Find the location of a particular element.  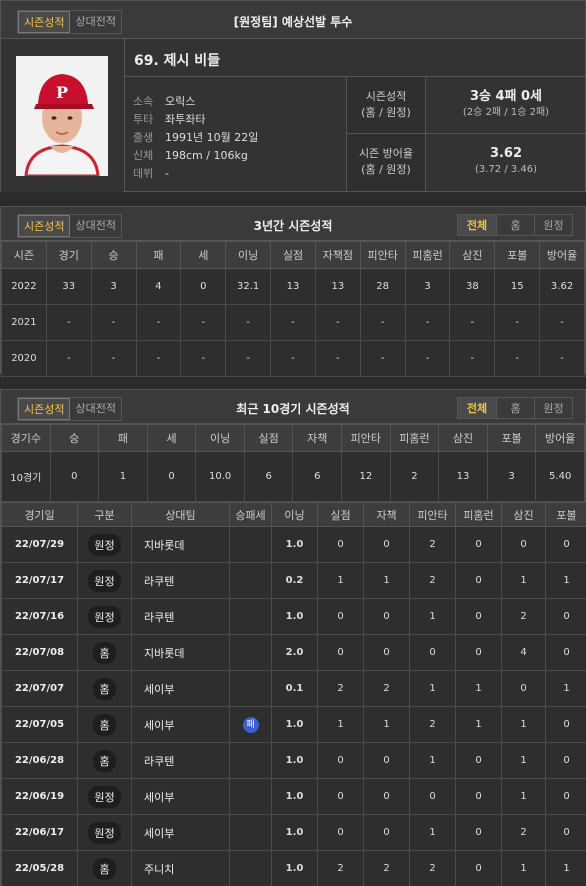

info-key: 출생 is located at coordinates (143, 137).